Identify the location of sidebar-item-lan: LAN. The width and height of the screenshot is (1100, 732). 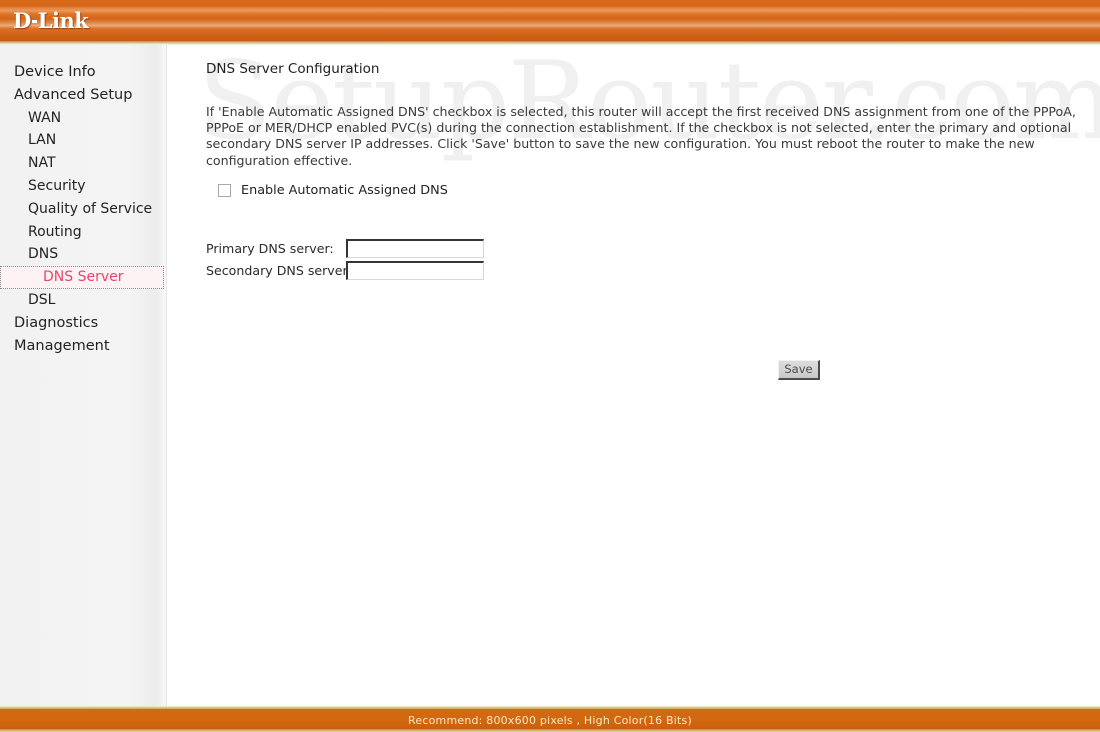
(83, 140).